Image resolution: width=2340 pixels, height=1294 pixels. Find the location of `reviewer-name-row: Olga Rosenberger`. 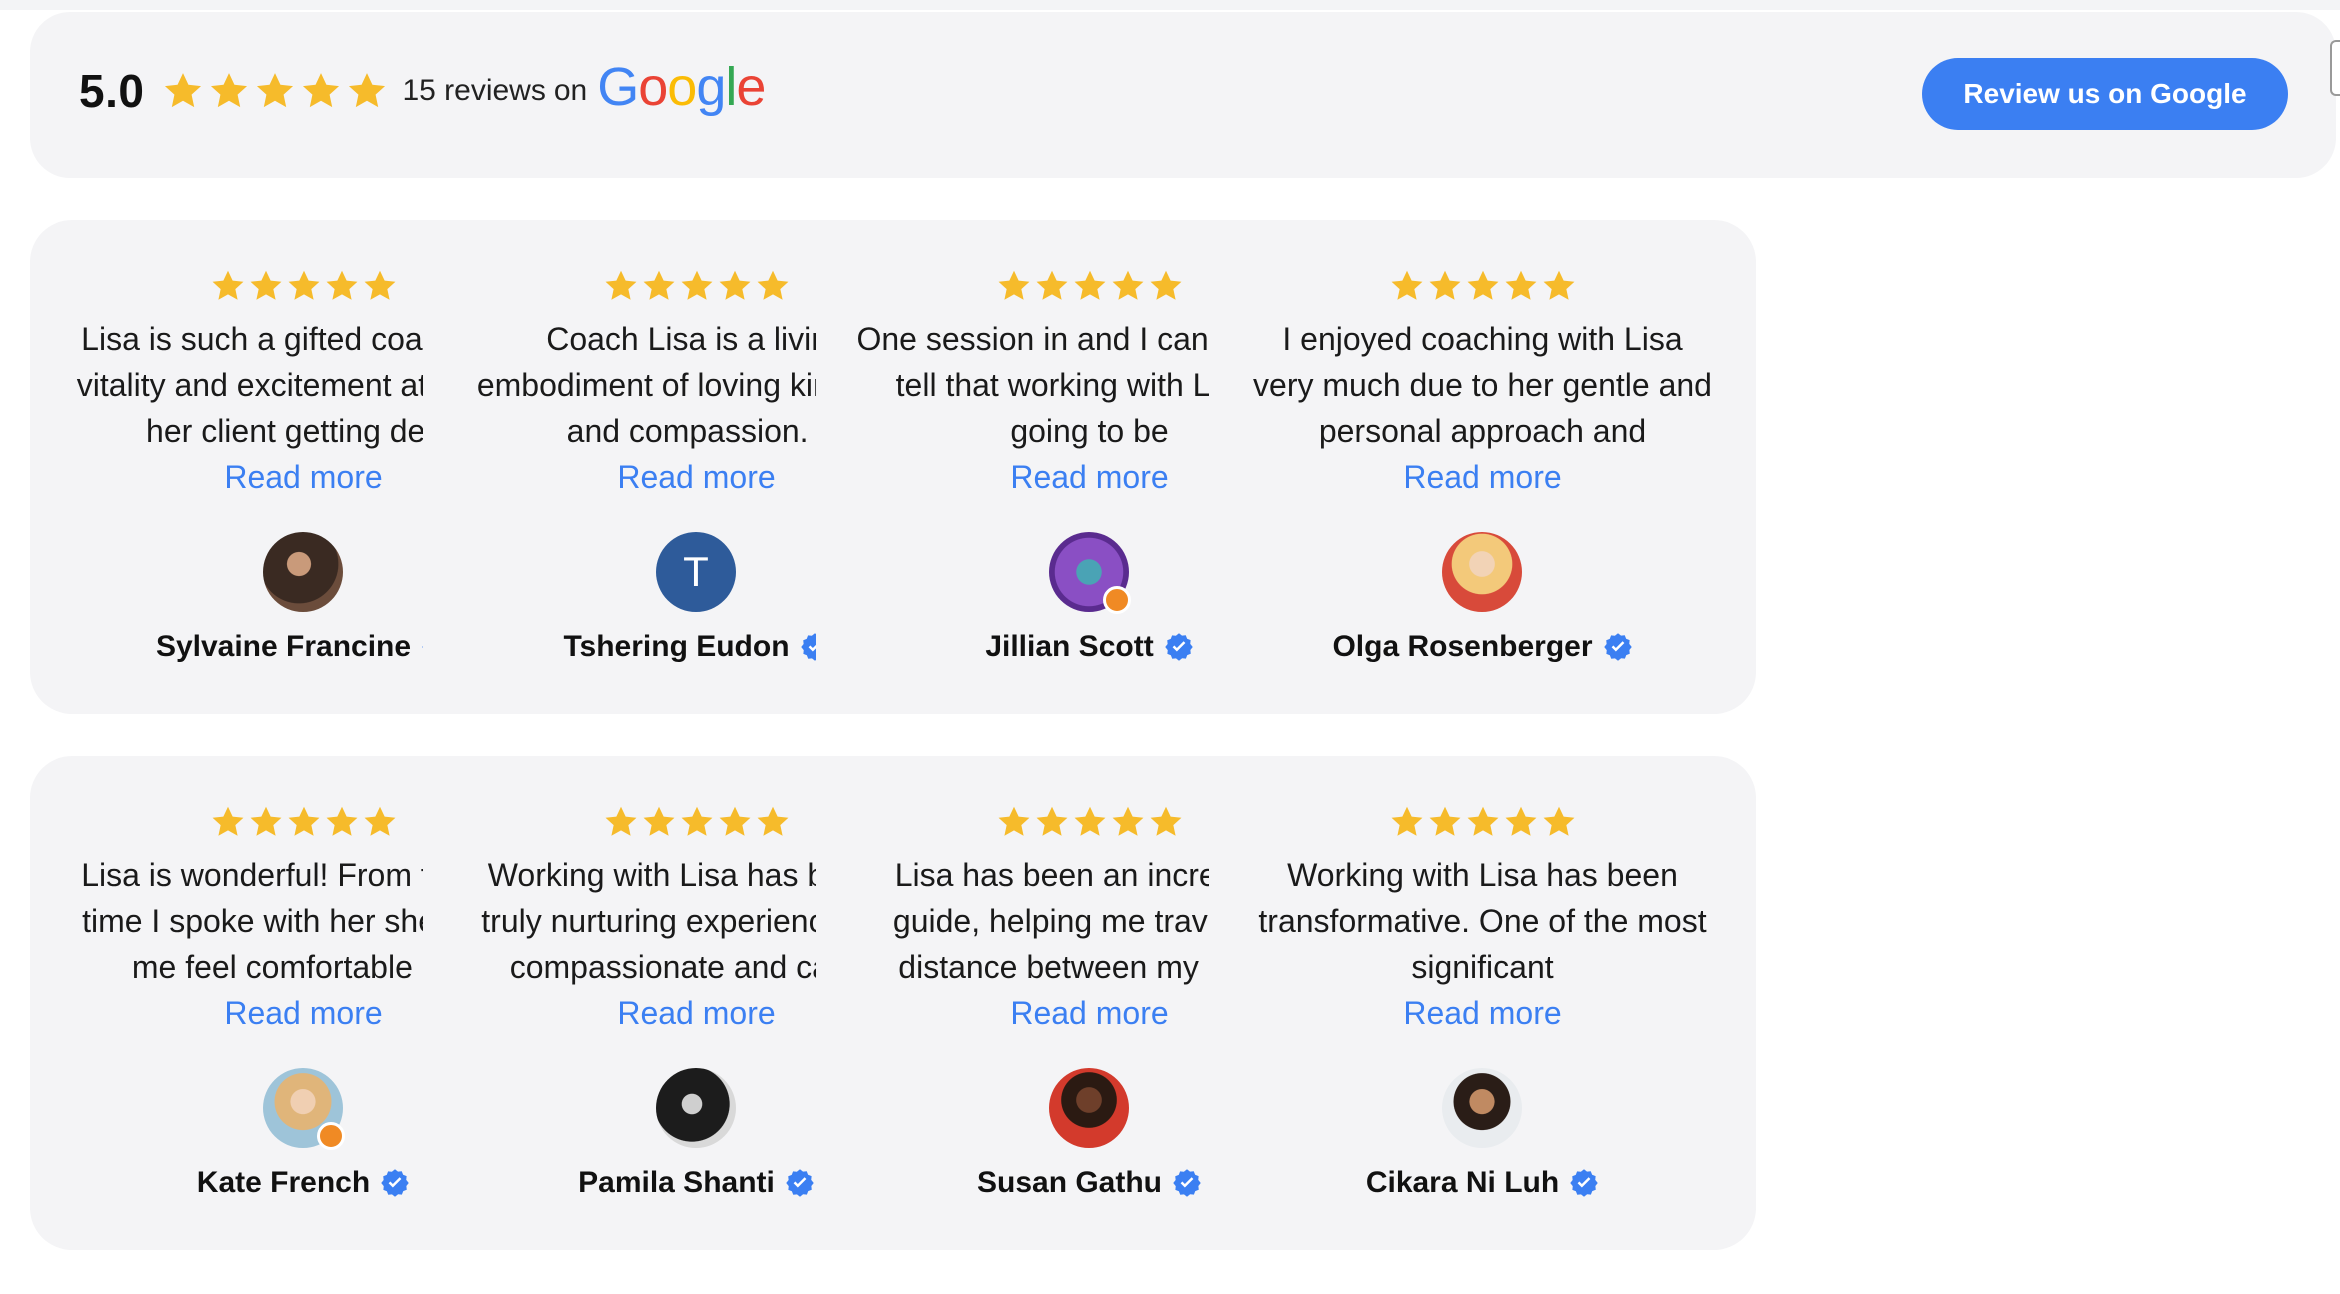

reviewer-name-row: Olga Rosenberger is located at coordinates (1482, 647).